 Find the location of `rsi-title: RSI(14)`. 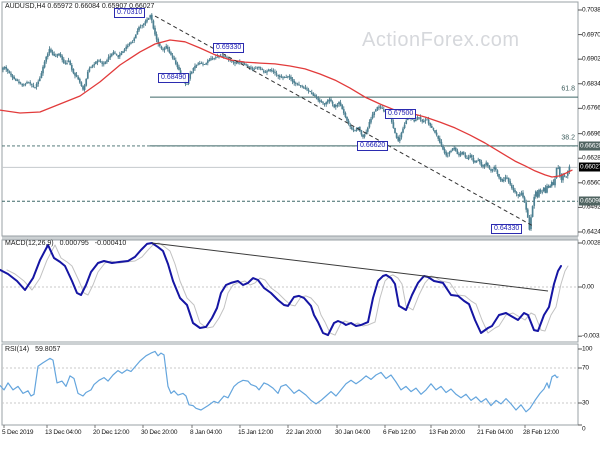

rsi-title: RSI(14) is located at coordinates (17, 349).